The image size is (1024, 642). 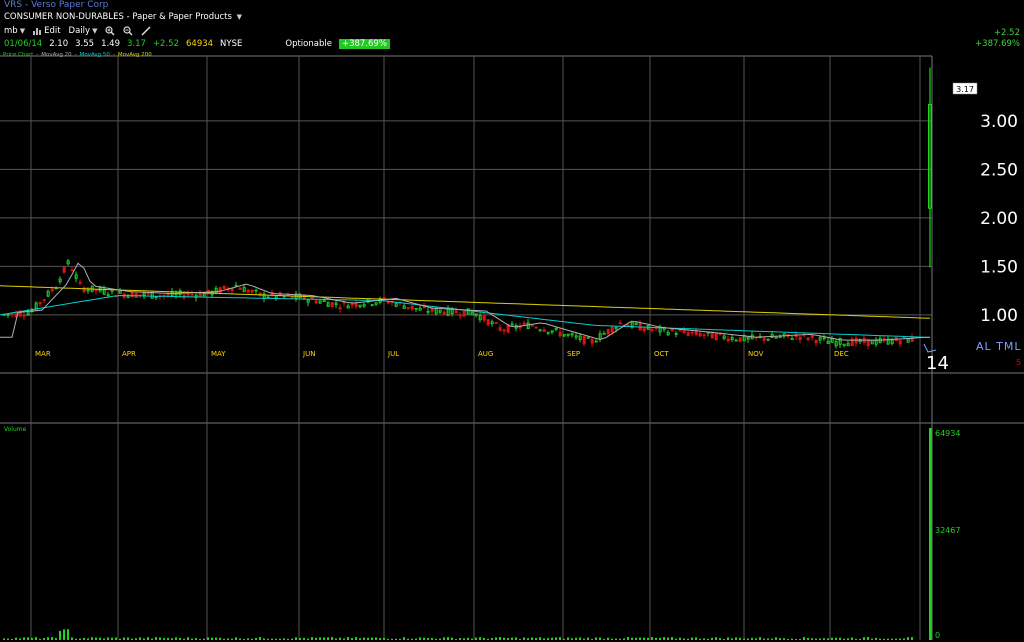 I want to click on zoom-in-button, so click(x=110, y=31).